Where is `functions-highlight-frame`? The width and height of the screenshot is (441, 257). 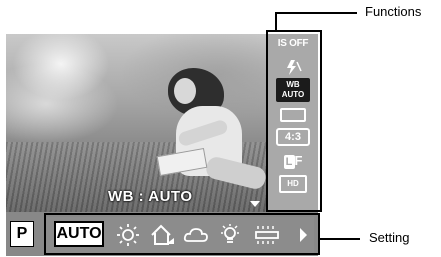
functions-highlight-frame is located at coordinates (294, 121).